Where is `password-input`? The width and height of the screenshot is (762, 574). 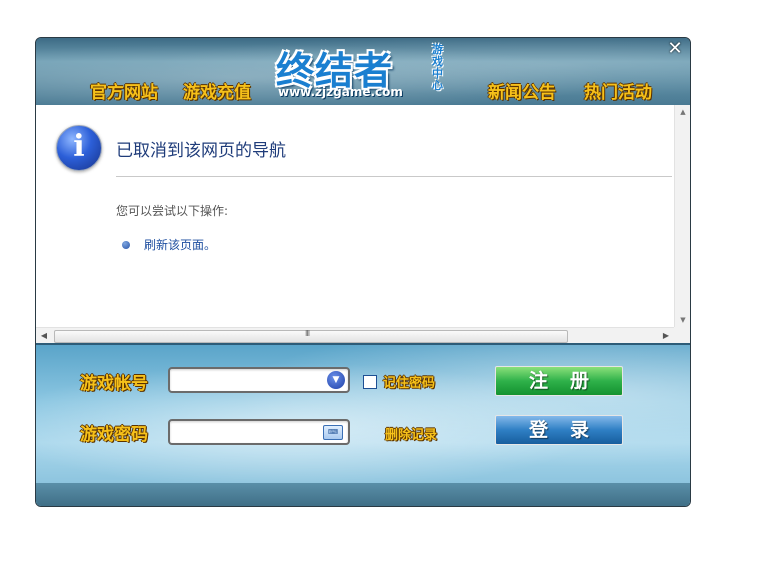 password-input is located at coordinates (246, 432).